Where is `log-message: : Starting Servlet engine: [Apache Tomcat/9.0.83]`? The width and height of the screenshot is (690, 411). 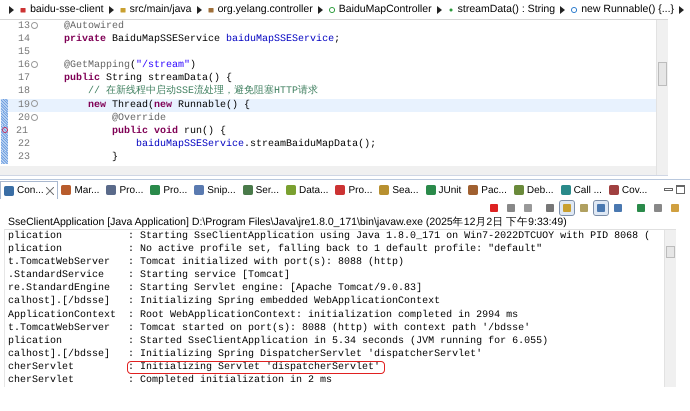
log-message: : Starting Servlet engine: [Apache Tomcat/9.0.83] is located at coordinates (275, 288).